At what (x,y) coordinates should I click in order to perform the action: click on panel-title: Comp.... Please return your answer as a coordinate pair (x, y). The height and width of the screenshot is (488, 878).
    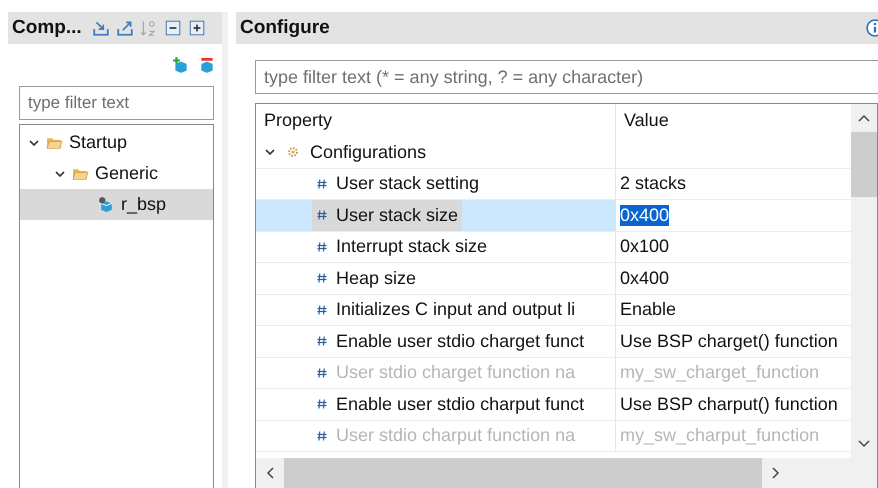
    Looking at the image, I should click on (47, 28).